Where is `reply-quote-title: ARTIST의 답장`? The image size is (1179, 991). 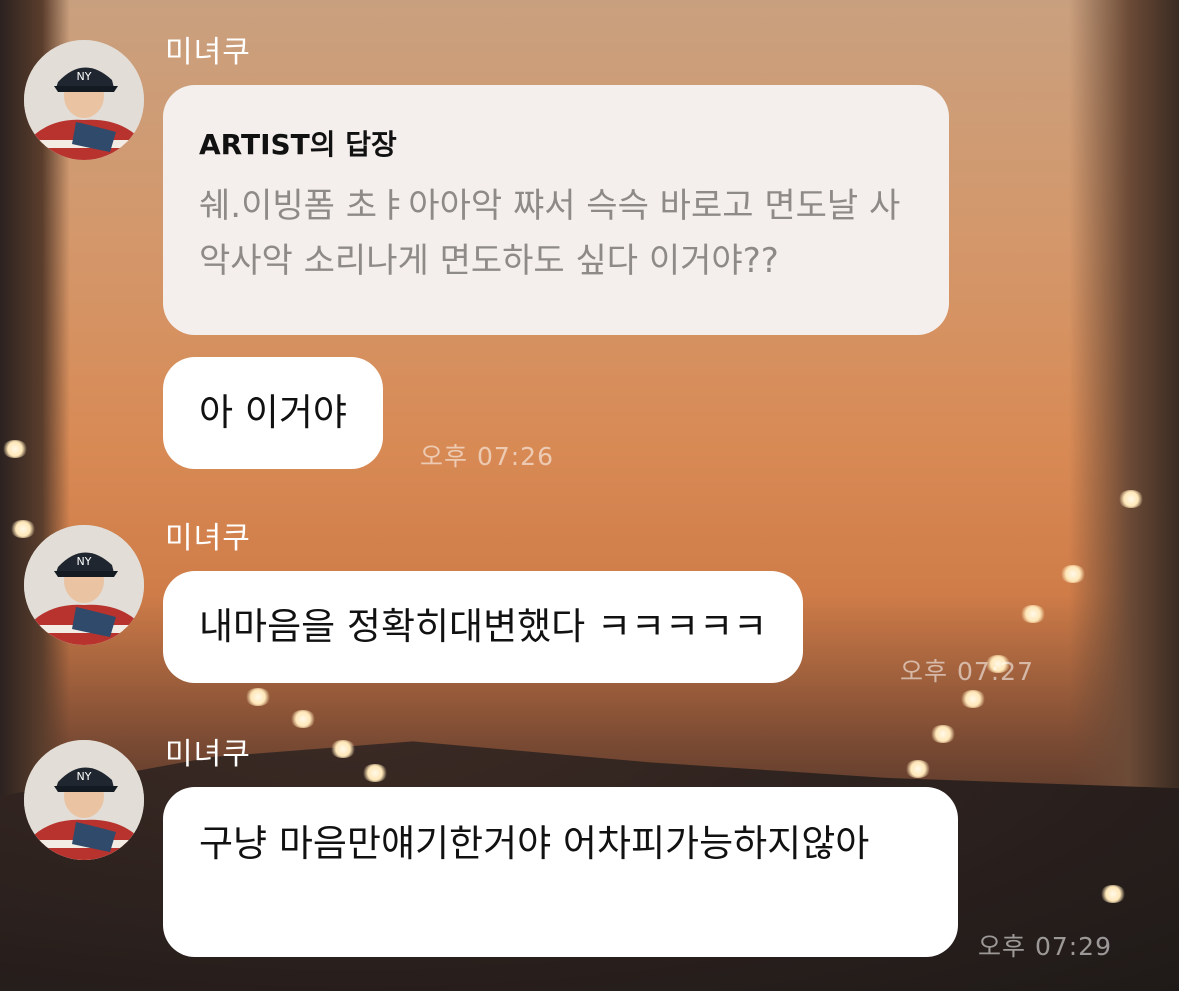 reply-quote-title: ARTIST의 답장 is located at coordinates (298, 144).